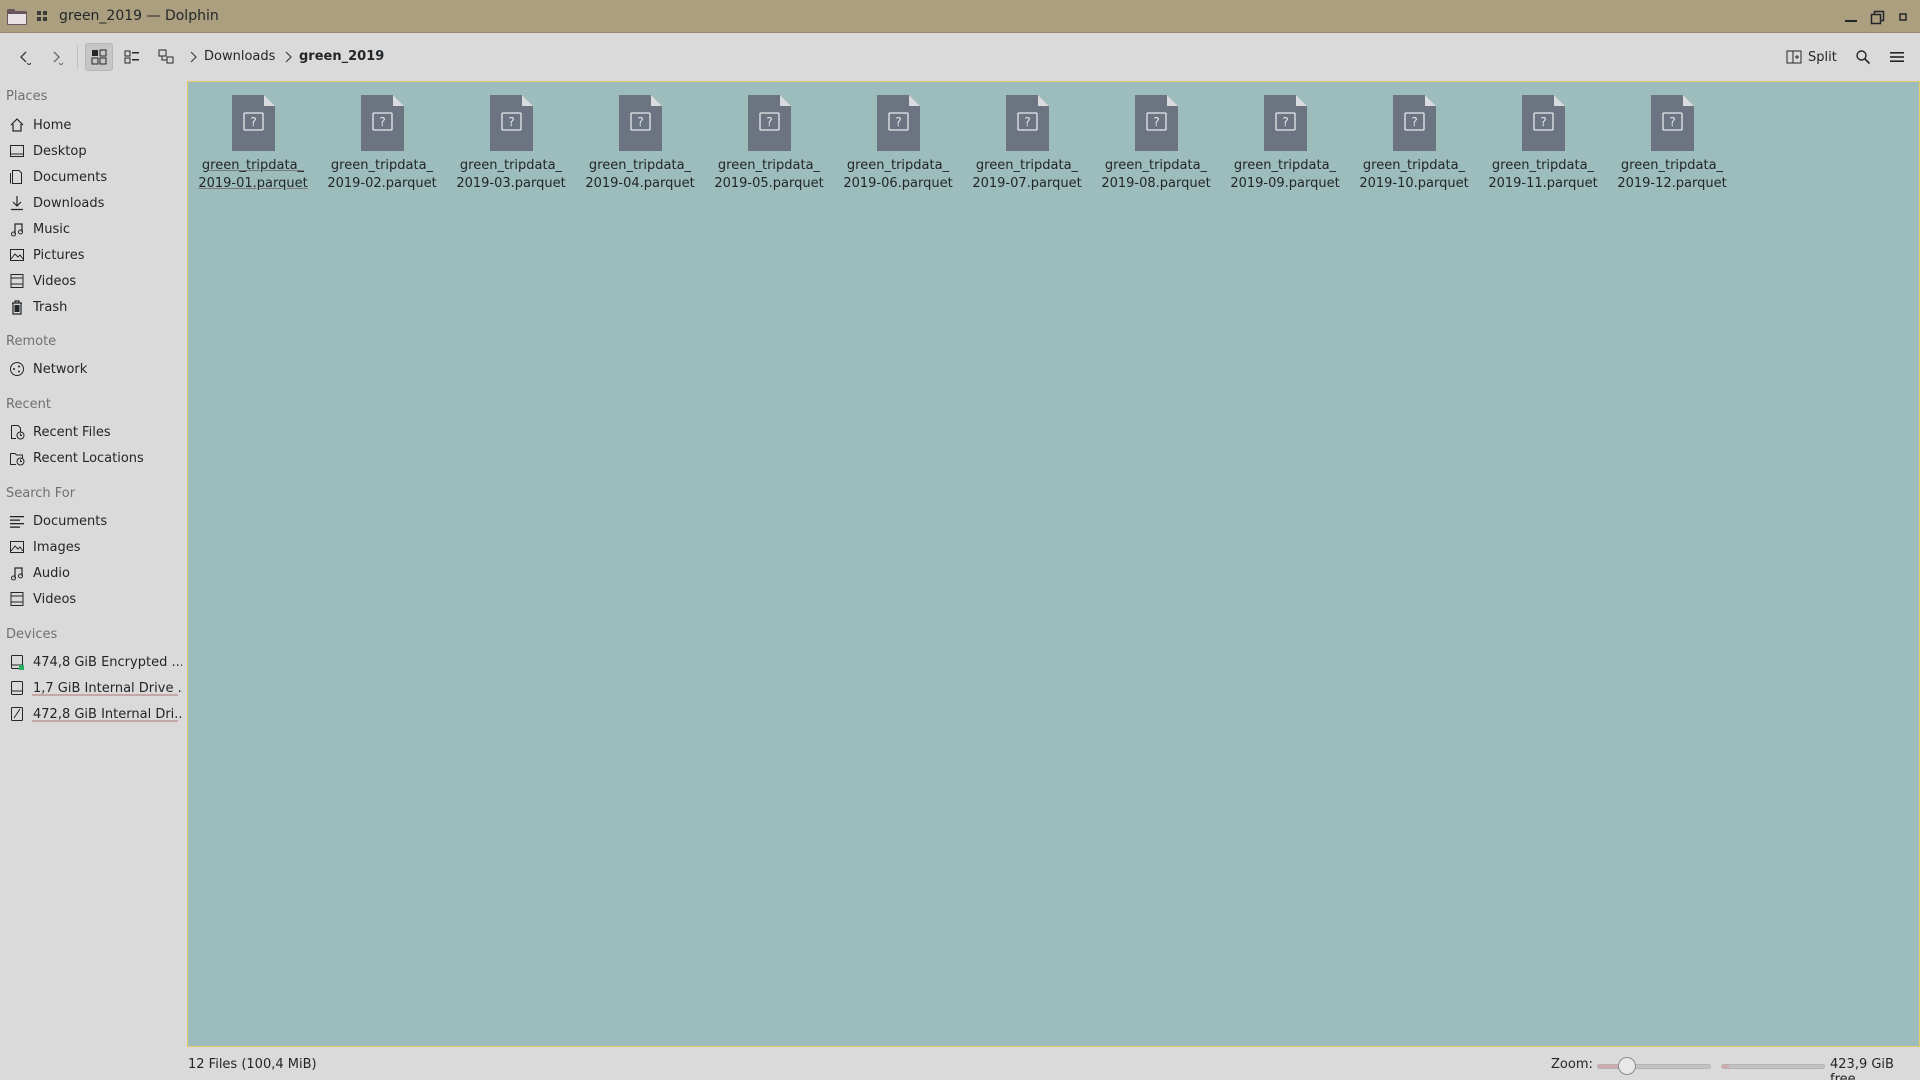 The image size is (1920, 1080). I want to click on sidebar-item-search-audio: Audio, so click(92, 573).